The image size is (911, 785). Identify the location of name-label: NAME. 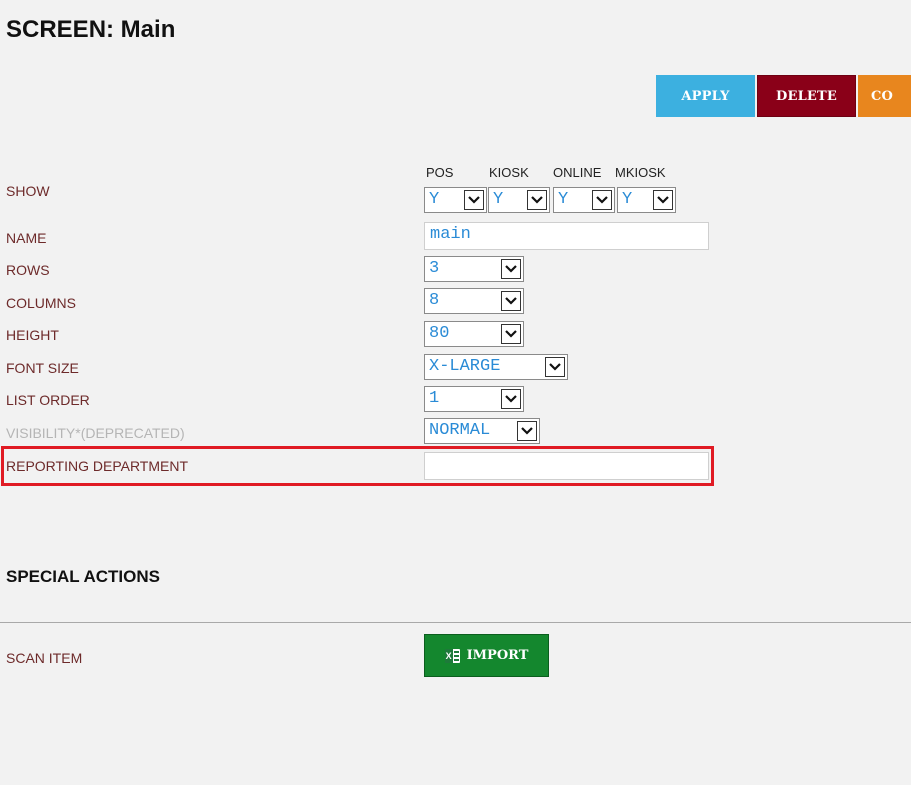
(26, 238).